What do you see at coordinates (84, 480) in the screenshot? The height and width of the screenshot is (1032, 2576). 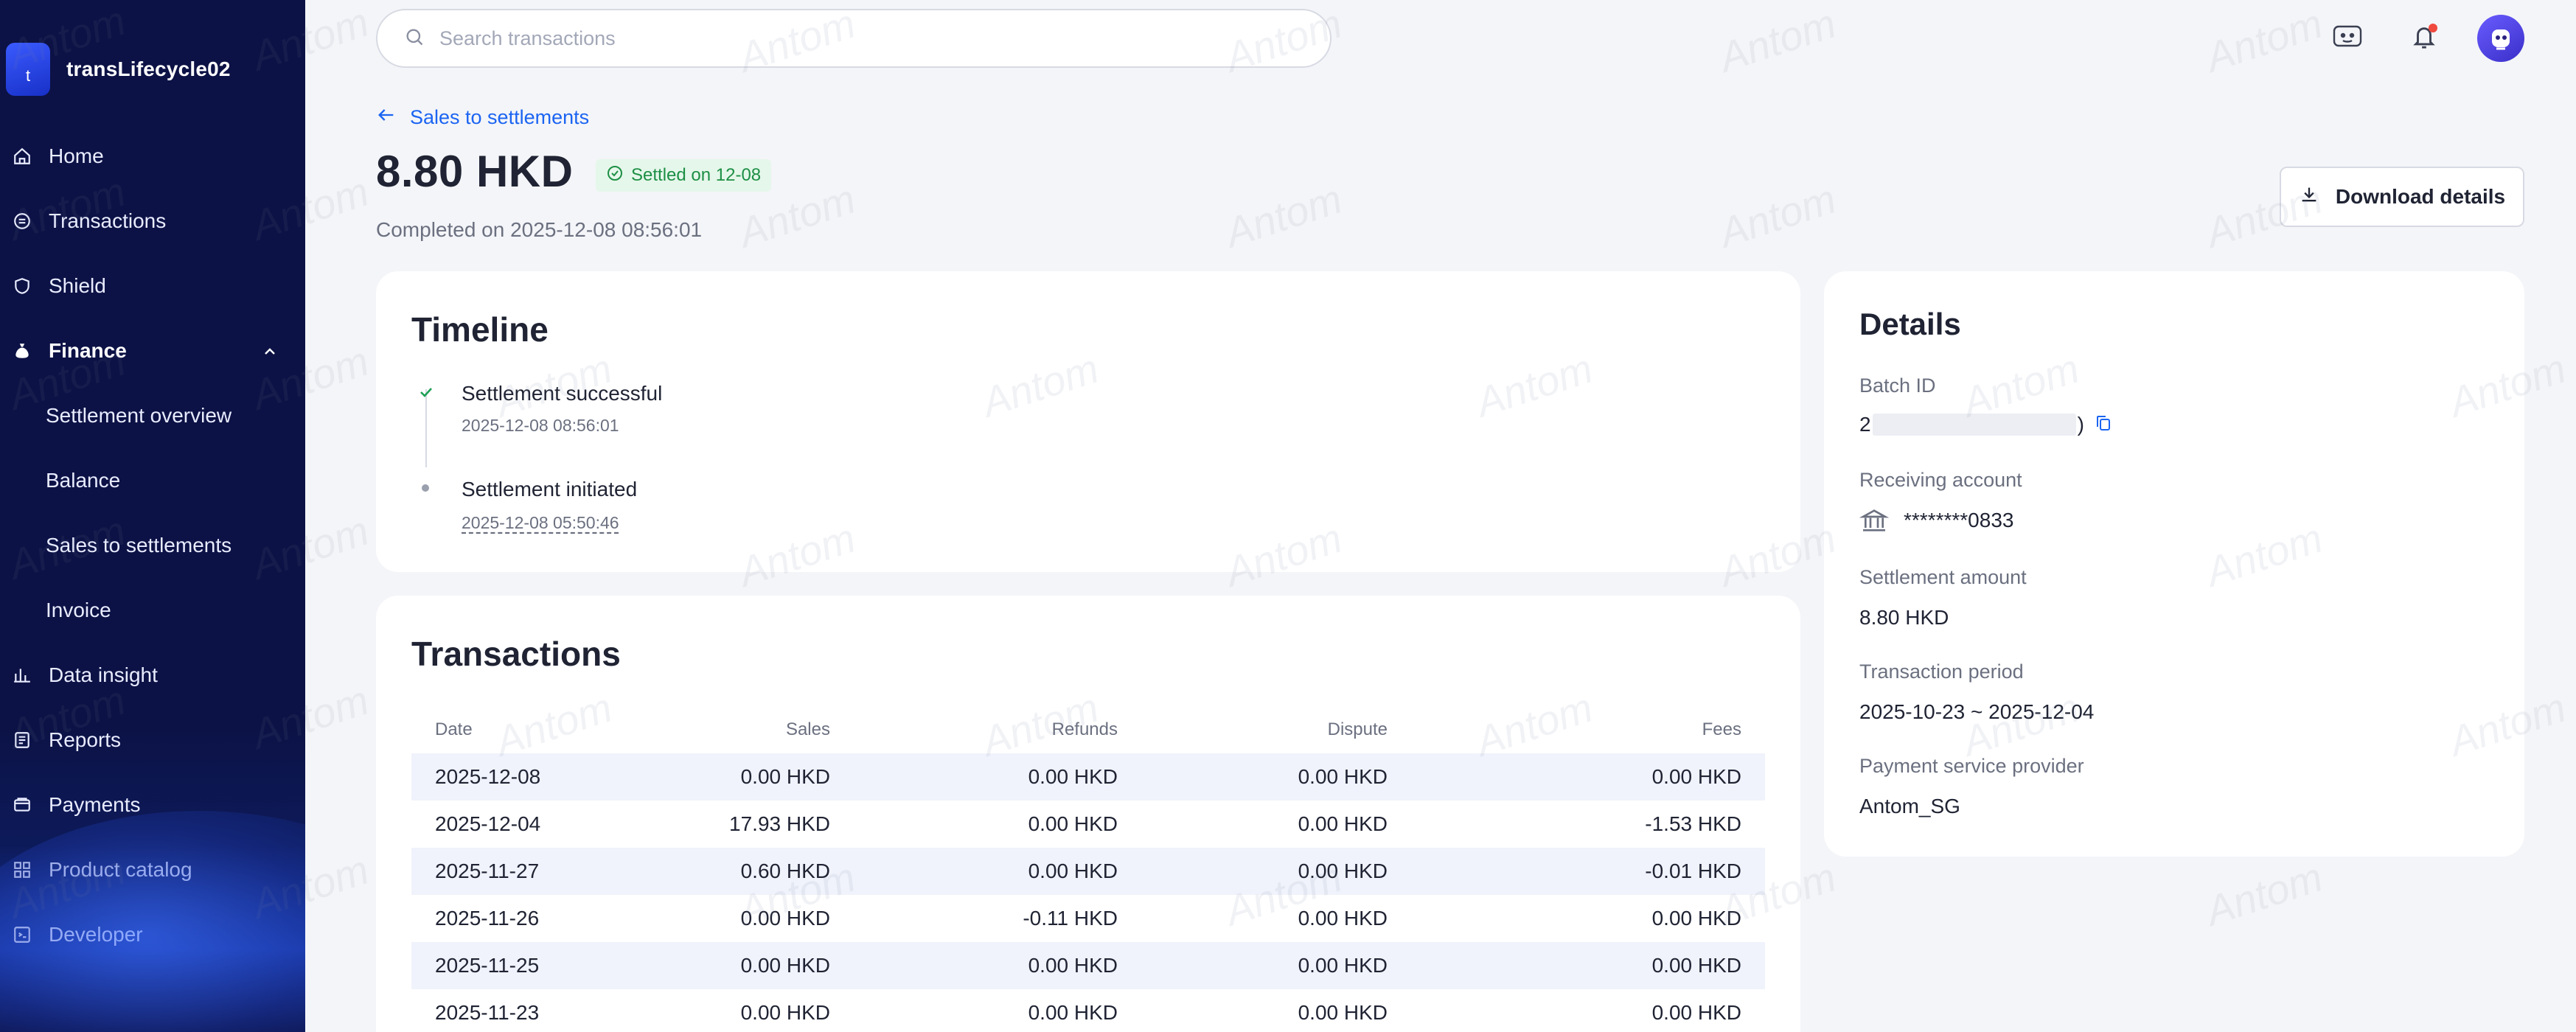 I see `sidebar-subitem-label: Balance` at bounding box center [84, 480].